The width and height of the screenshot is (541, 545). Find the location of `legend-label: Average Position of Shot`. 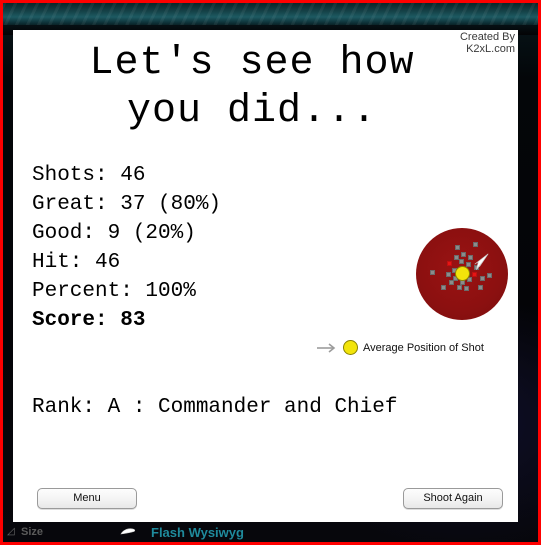

legend-label: Average Position of Shot is located at coordinates (423, 347).